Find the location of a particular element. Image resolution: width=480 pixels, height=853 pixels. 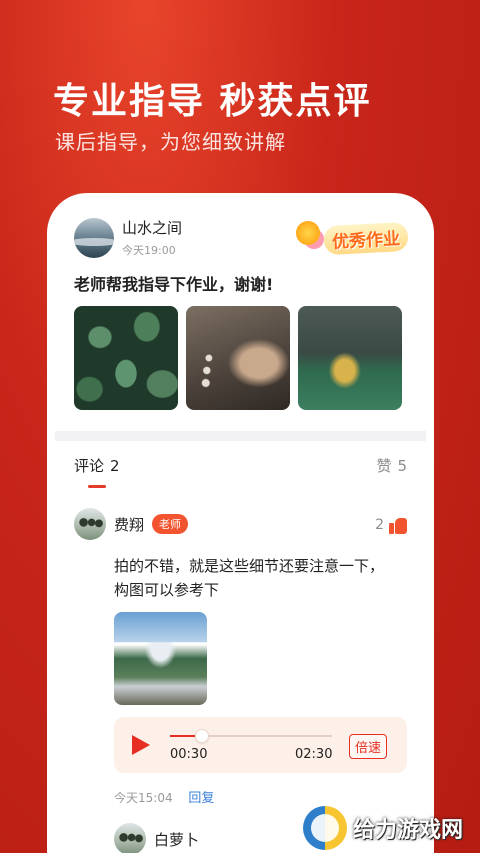

comment-tabs: 评论 2 赞5 is located at coordinates (240, 471).